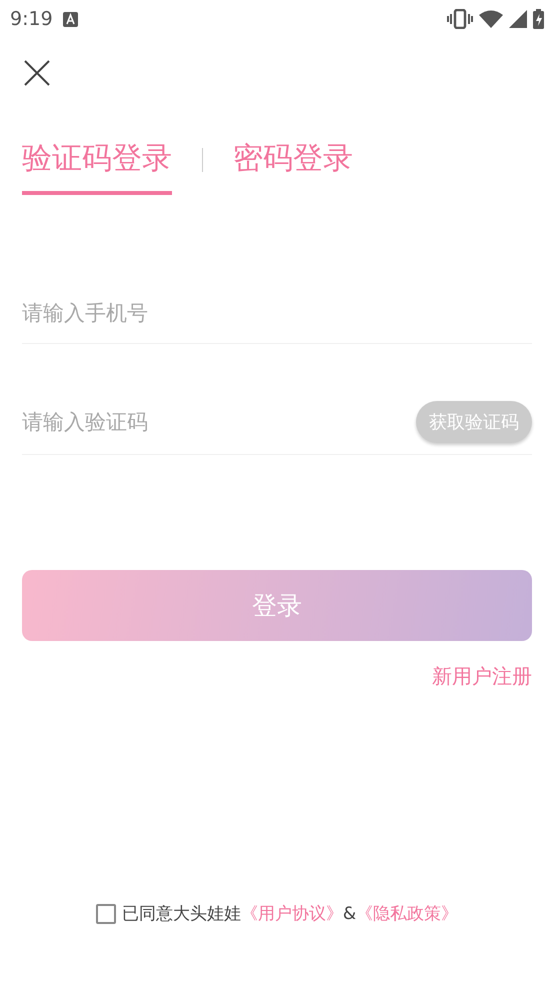 The width and height of the screenshot is (554, 984). I want to click on signal-icon, so click(518, 19).